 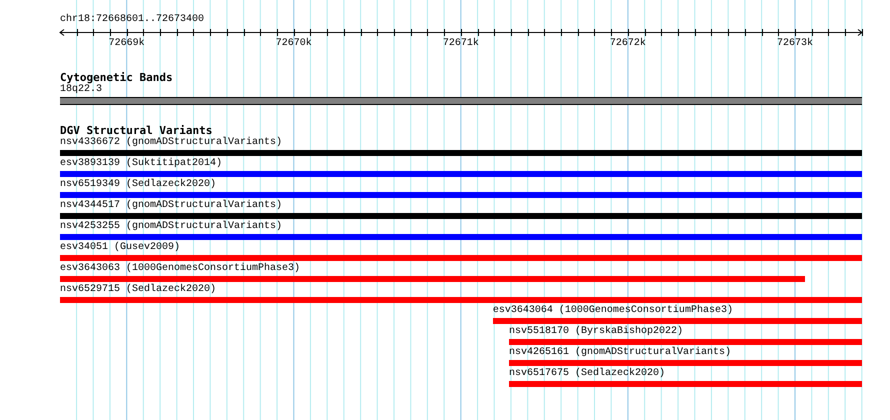 I want to click on tick-label: 72671k, so click(x=460, y=44).